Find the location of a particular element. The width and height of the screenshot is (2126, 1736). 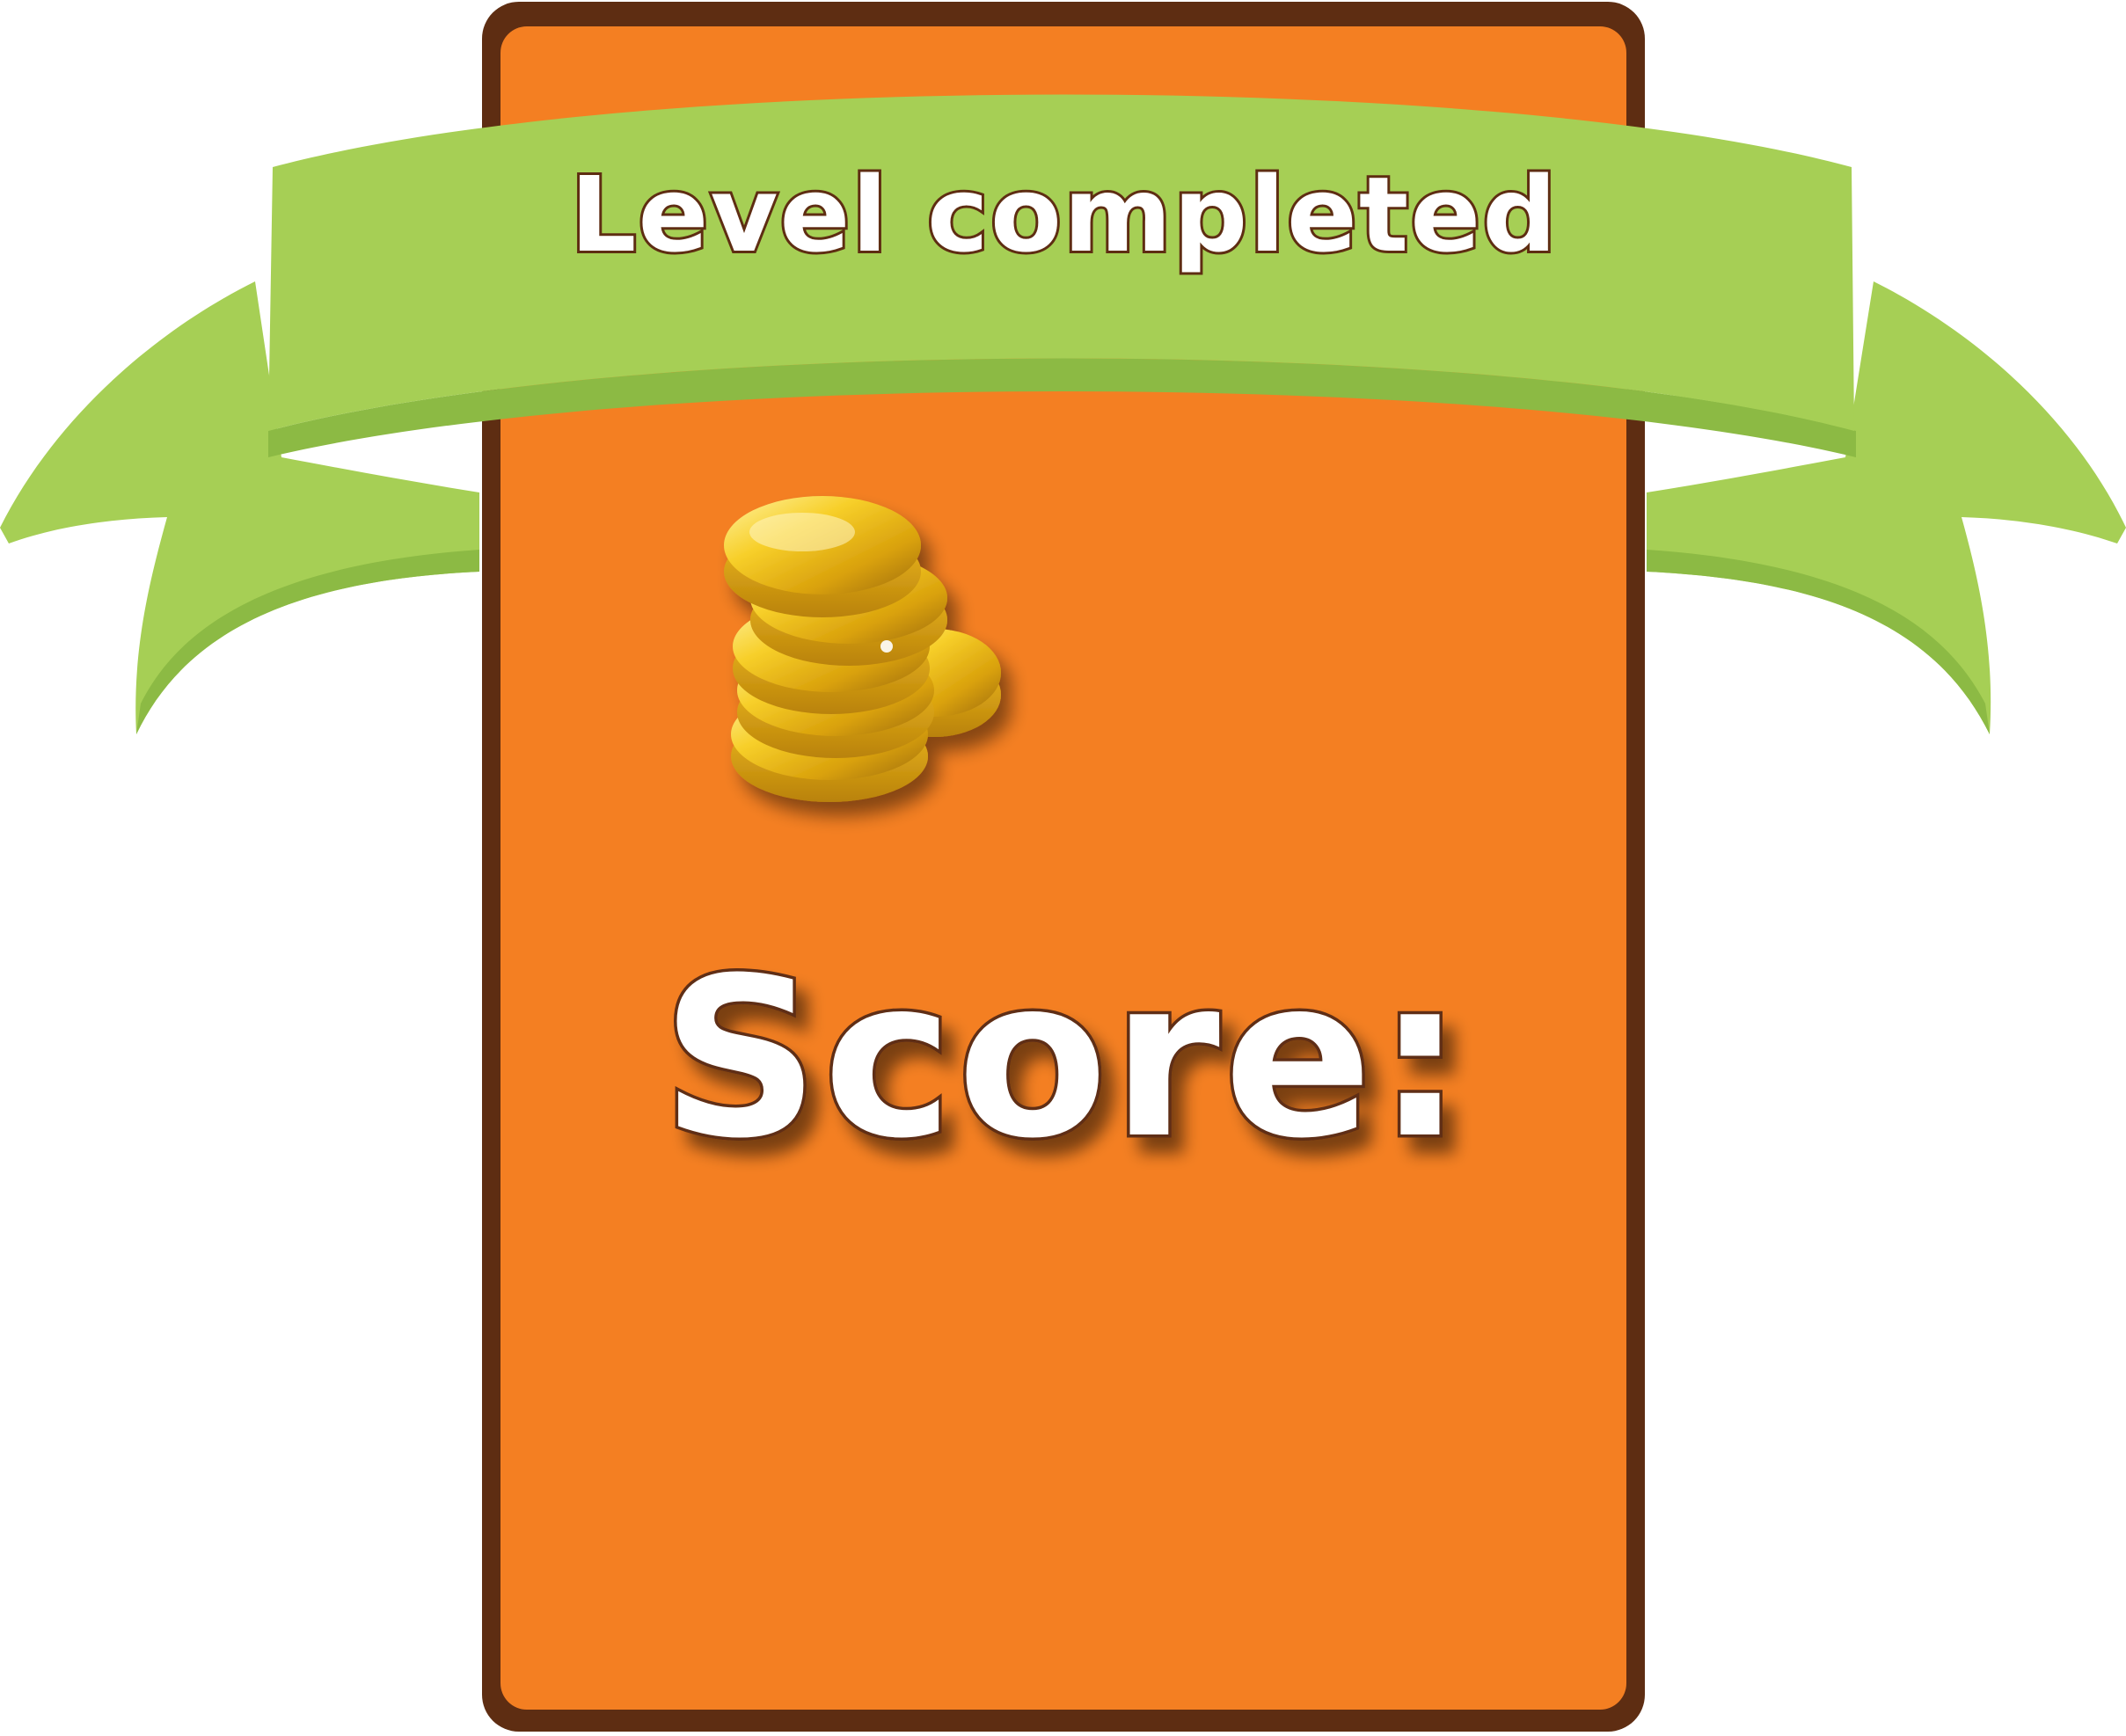

score-label: Score: is located at coordinates (1064, 1058).